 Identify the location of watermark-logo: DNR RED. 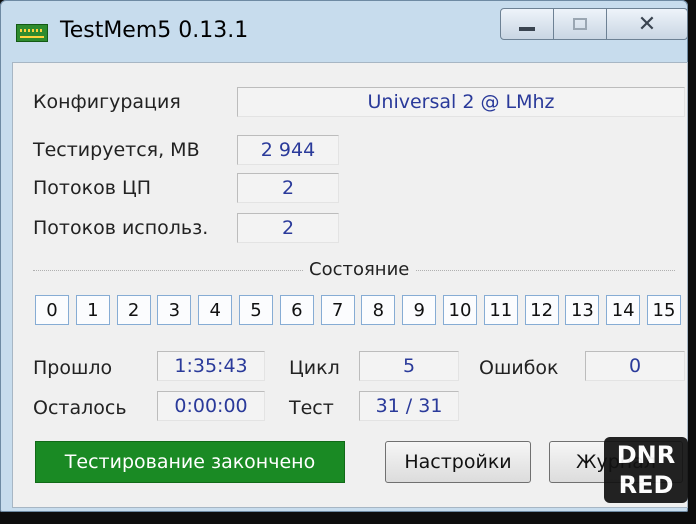
(646, 470).